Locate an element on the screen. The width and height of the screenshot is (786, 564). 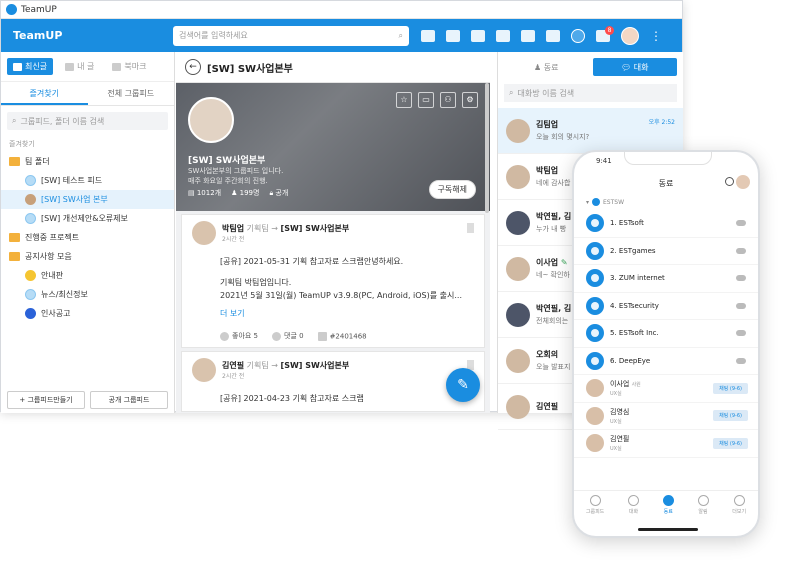
post-header: 박팀업 기획팀 → [SW] SW사업본부 2시간 전 is located at coordinates (333, 233).